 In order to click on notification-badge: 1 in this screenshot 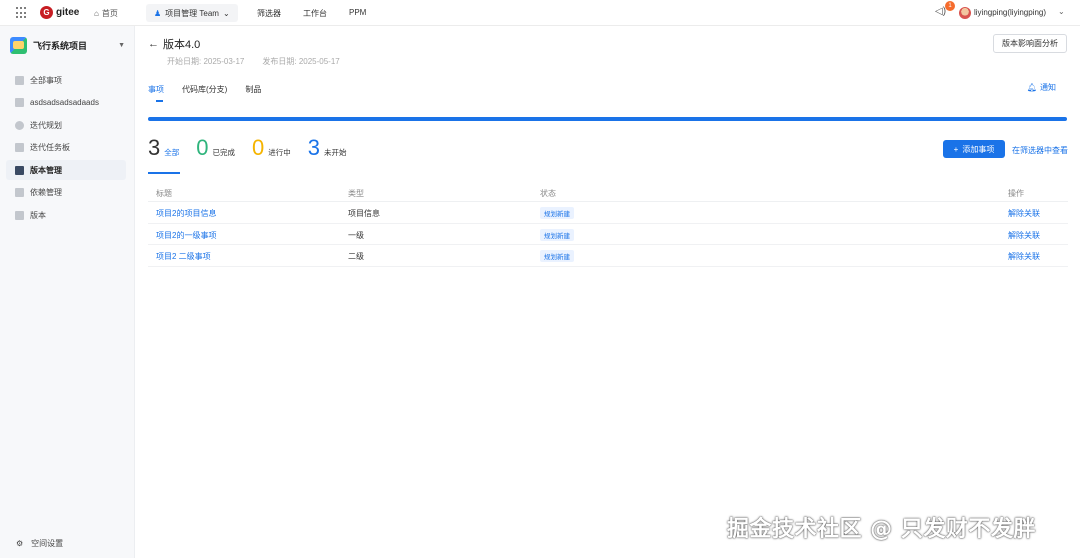, I will do `click(950, 6)`.